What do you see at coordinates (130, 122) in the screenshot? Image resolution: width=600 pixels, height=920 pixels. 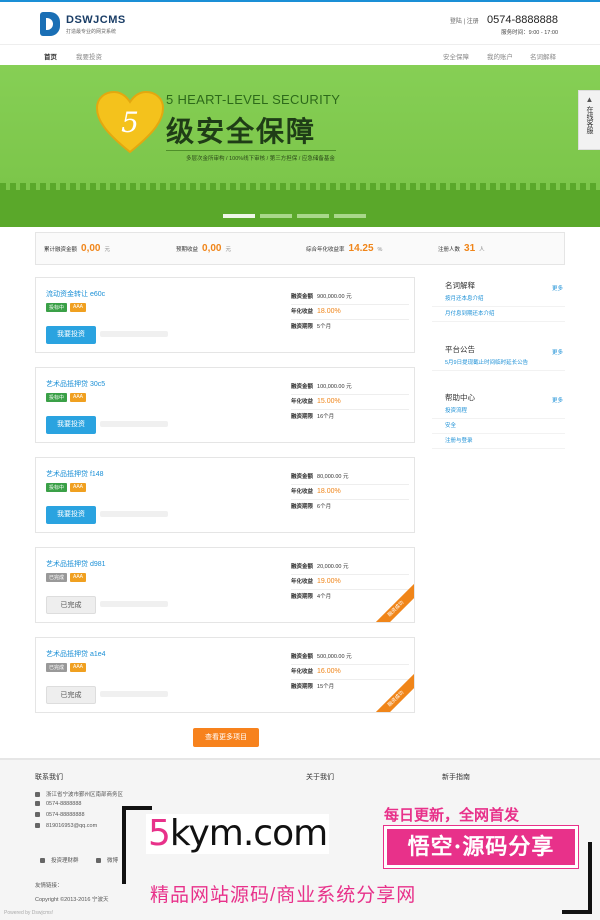 I see `heart-icon: 5` at bounding box center [130, 122].